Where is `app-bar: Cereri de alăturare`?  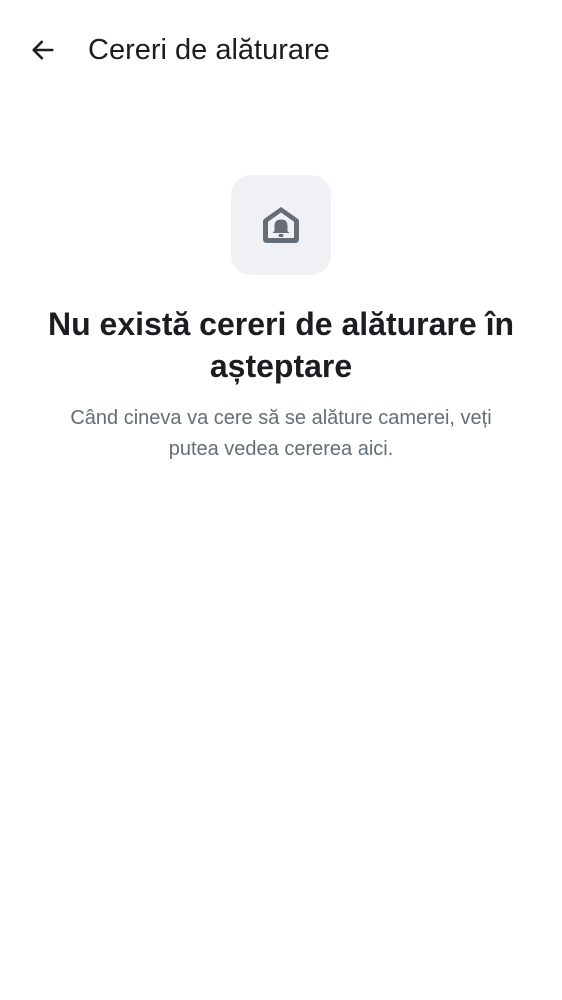
app-bar: Cereri de alăturare is located at coordinates (281, 50).